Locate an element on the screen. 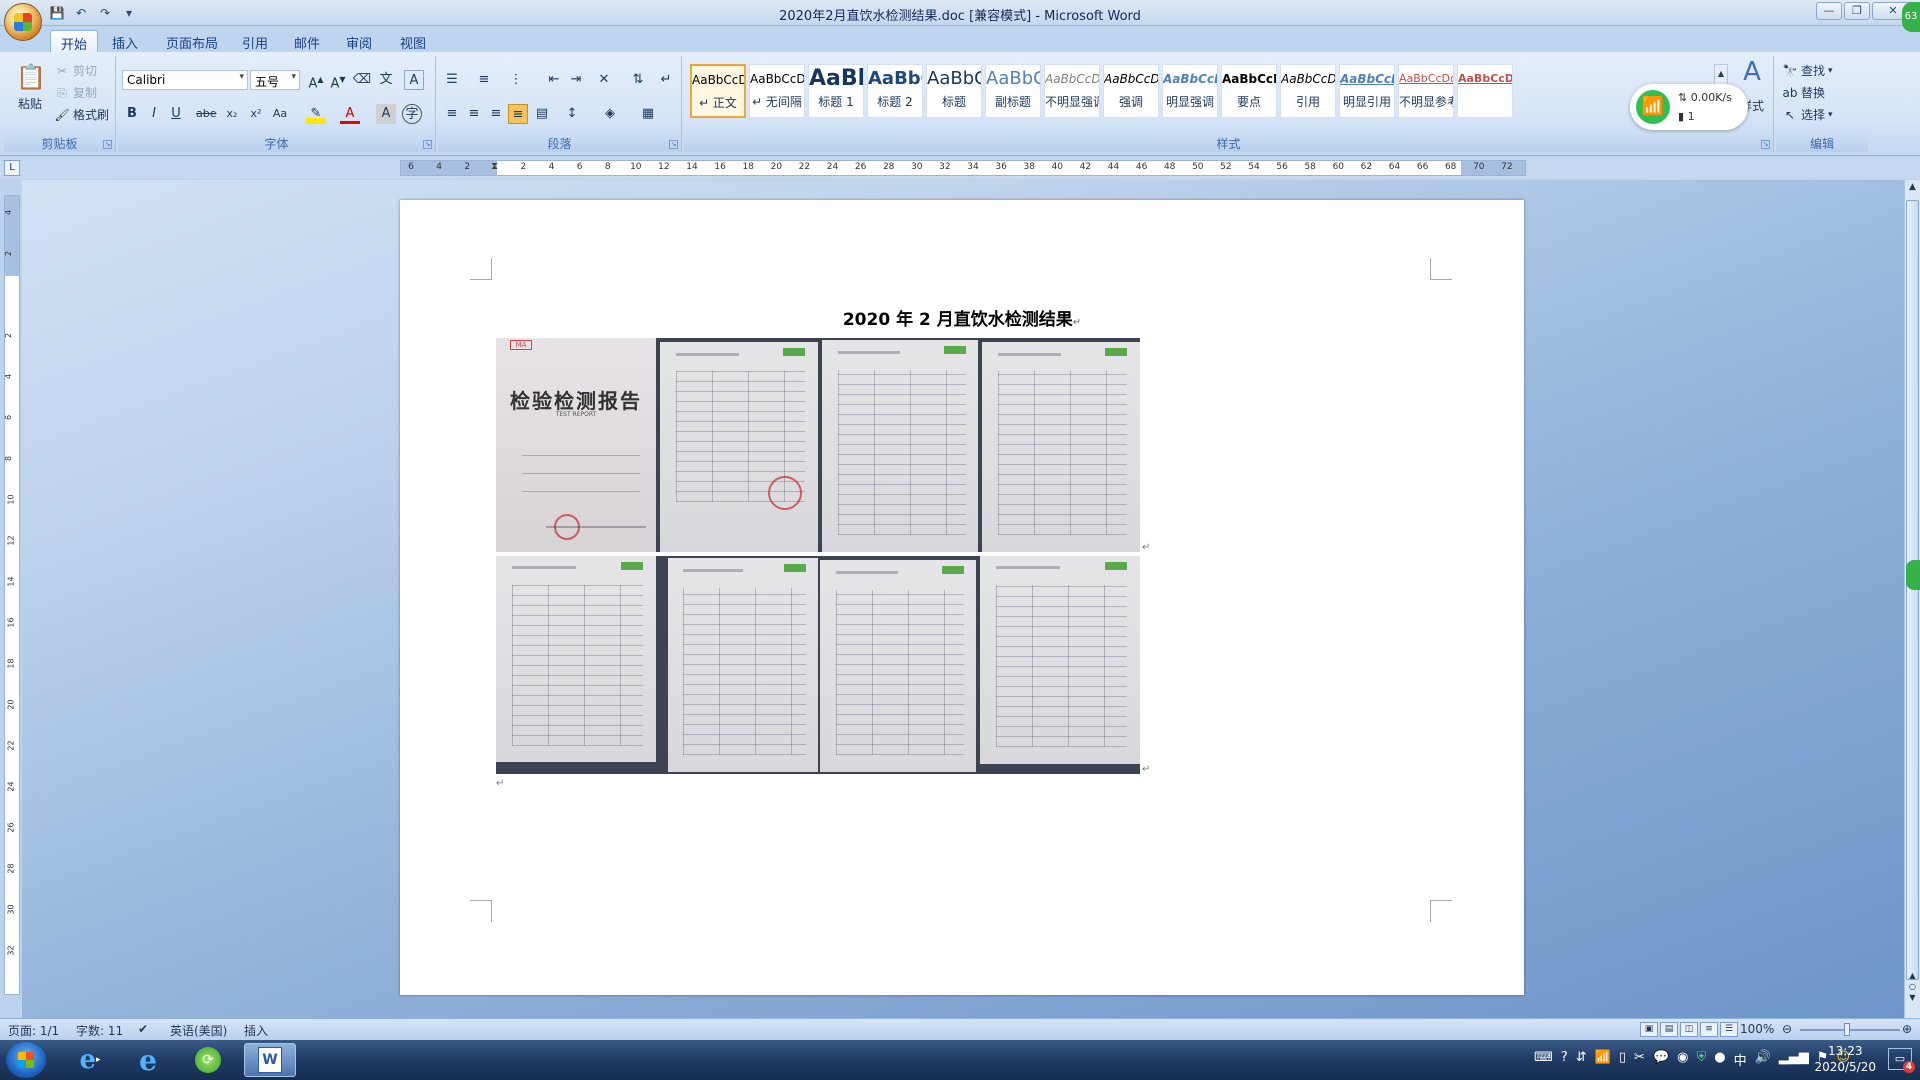 This screenshot has height=1080, width=1920. format-painter-button: 🖌 格式刷 is located at coordinates (81, 114).